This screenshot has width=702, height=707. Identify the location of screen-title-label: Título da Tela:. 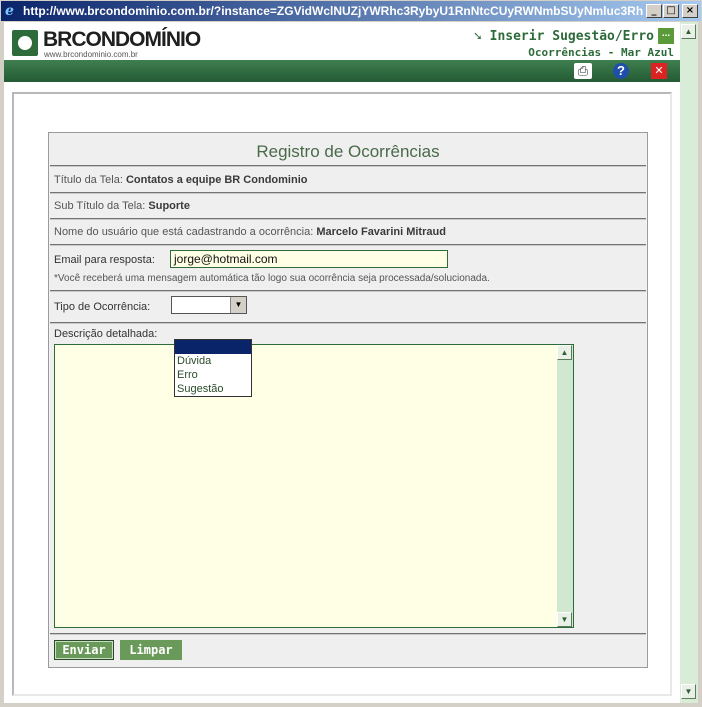
(88, 180).